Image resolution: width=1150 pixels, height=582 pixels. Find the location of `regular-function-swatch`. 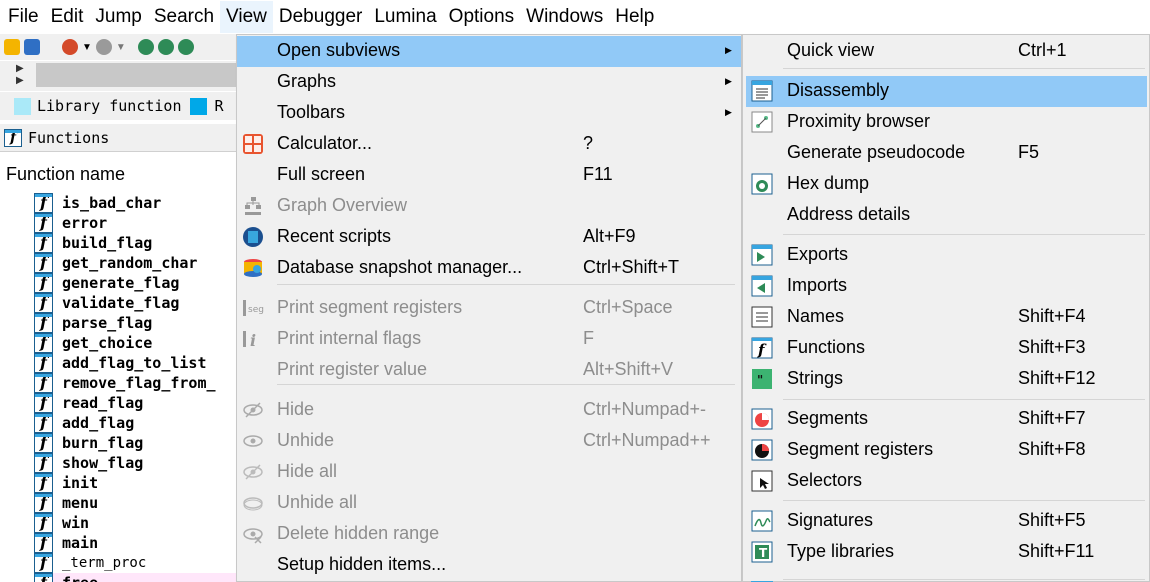

regular-function-swatch is located at coordinates (198, 106).